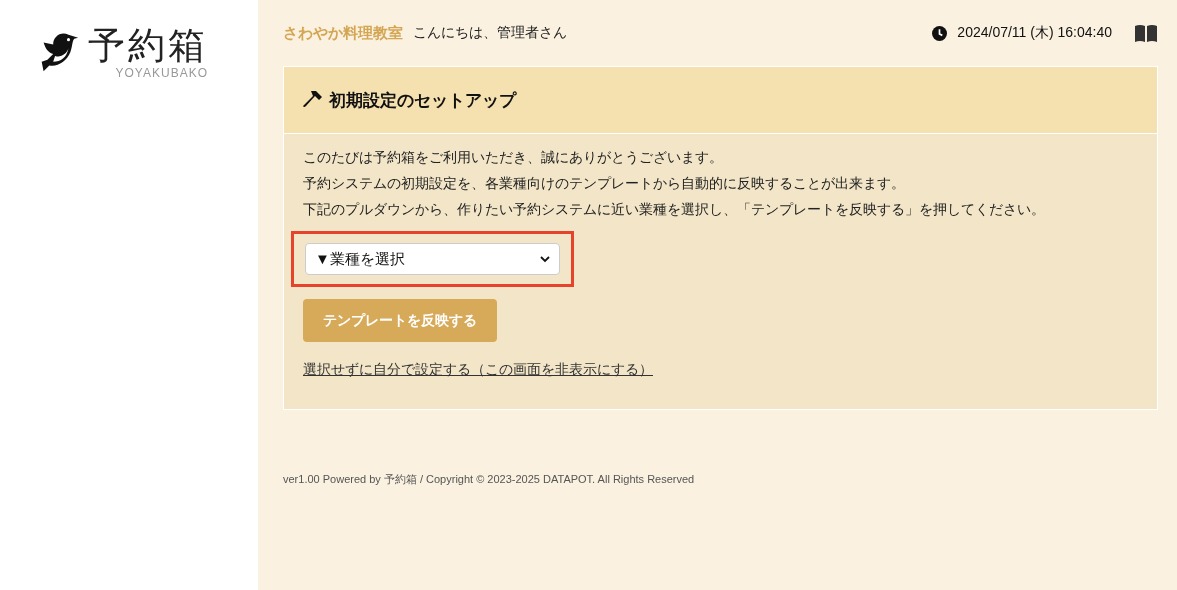 Image resolution: width=1177 pixels, height=590 pixels. What do you see at coordinates (604, 183) in the screenshot?
I see `intro-text: 予約システムの初期設定を、各業種向けのテンプレートから自動的に反映することが出来ます。` at bounding box center [604, 183].